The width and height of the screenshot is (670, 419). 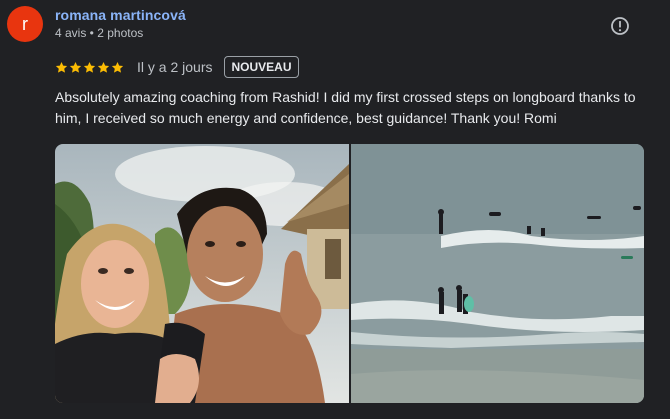 I want to click on report-review-button, so click(x=620, y=26).